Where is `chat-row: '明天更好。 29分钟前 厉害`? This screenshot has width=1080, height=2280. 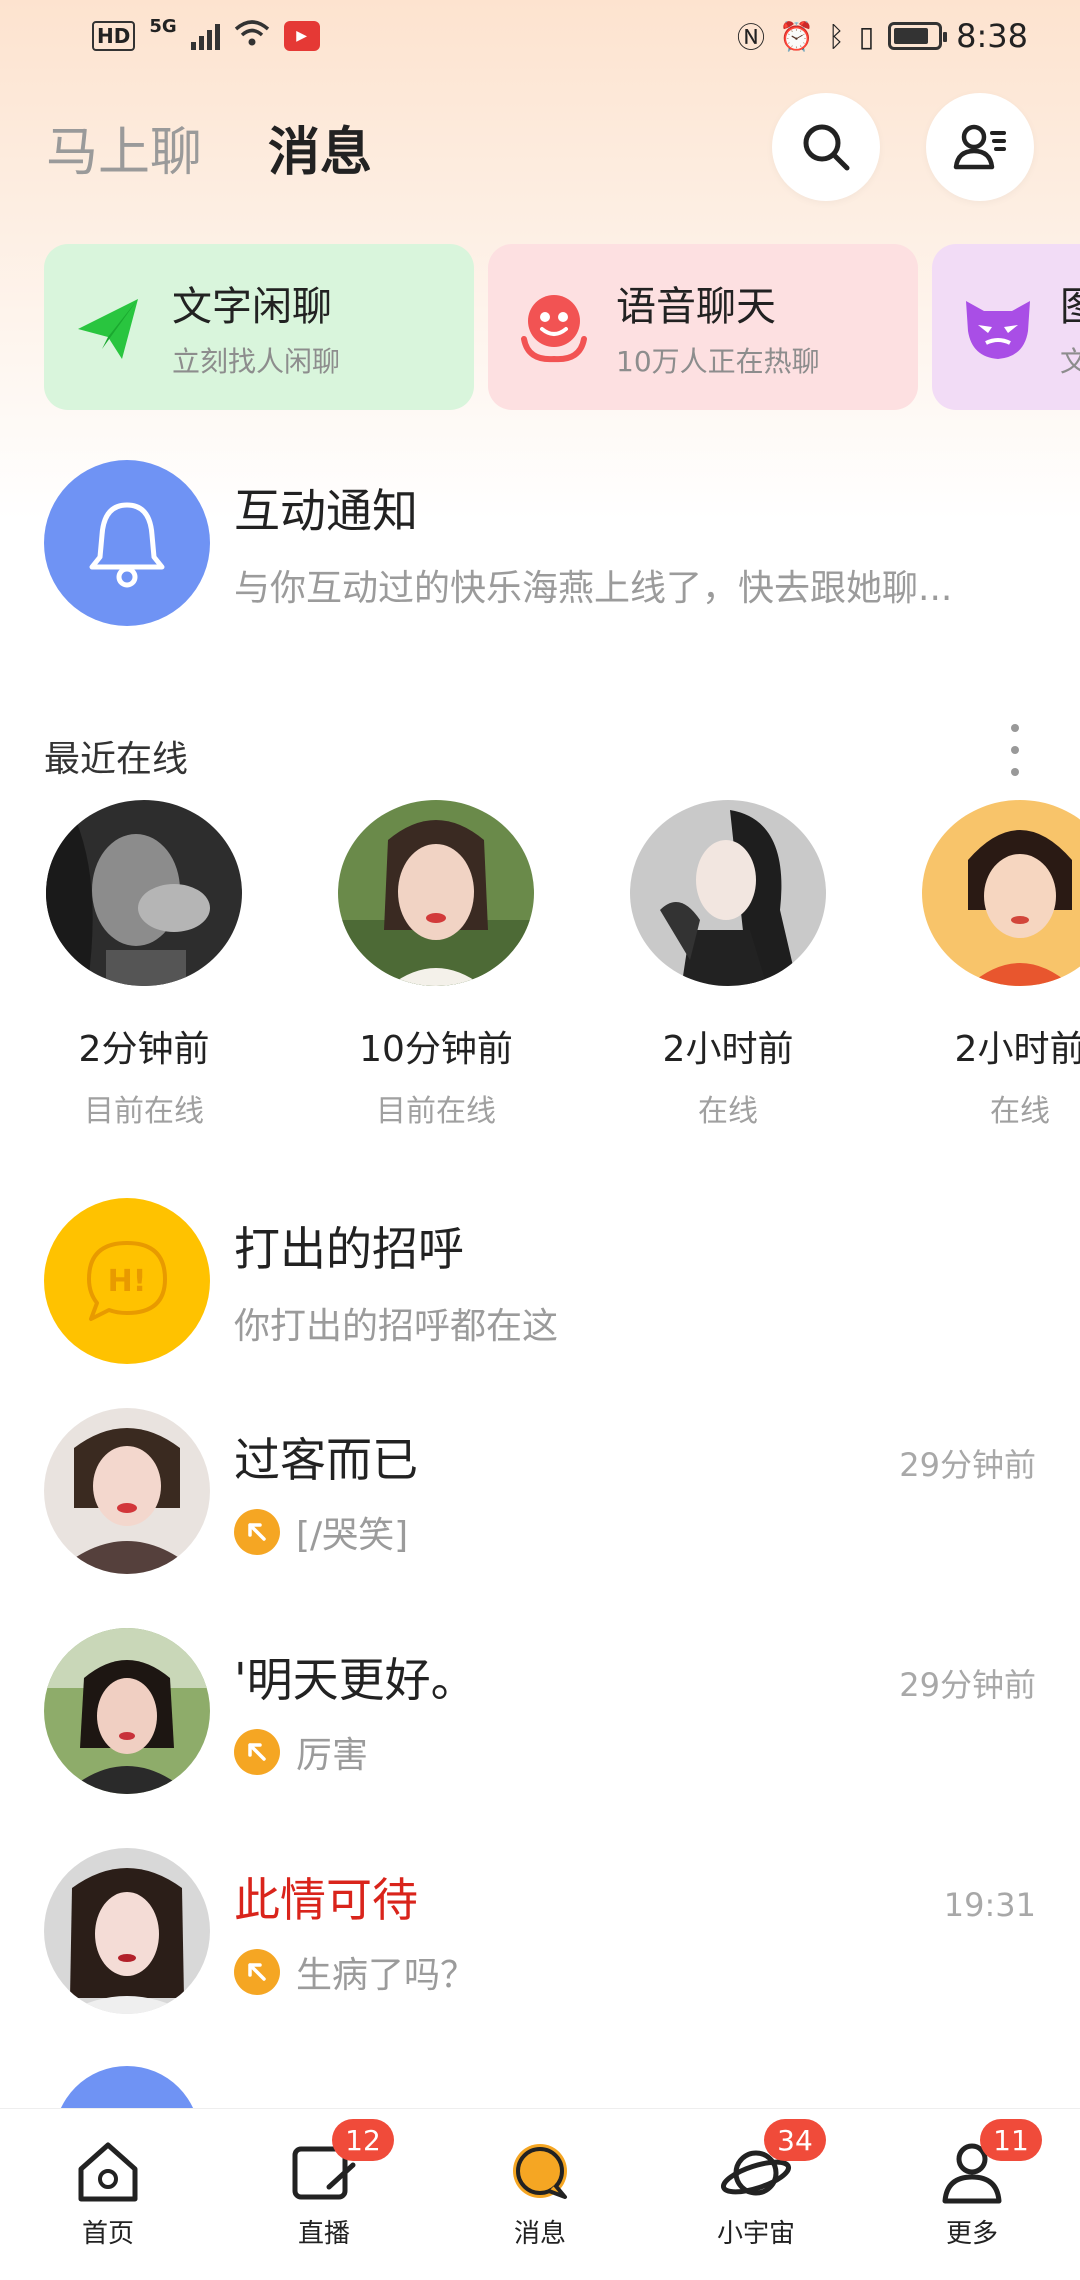
chat-row: '明天更好。 29分钟前 厉害 is located at coordinates (540, 1711).